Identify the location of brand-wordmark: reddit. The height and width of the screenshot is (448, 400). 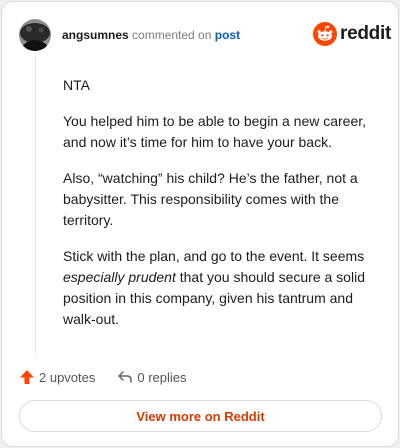
(365, 33).